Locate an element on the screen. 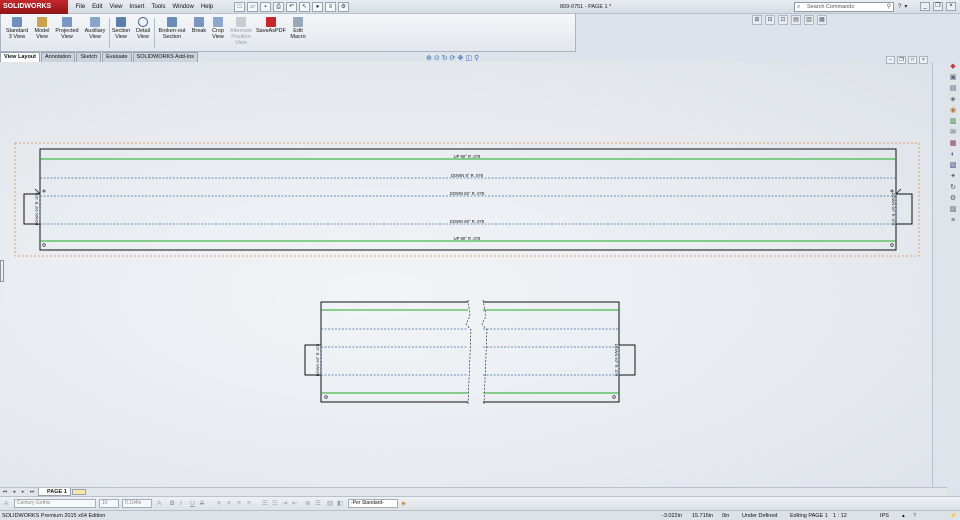 This screenshot has height=520, width=960. settings-icon: ⚙ is located at coordinates (953, 198).